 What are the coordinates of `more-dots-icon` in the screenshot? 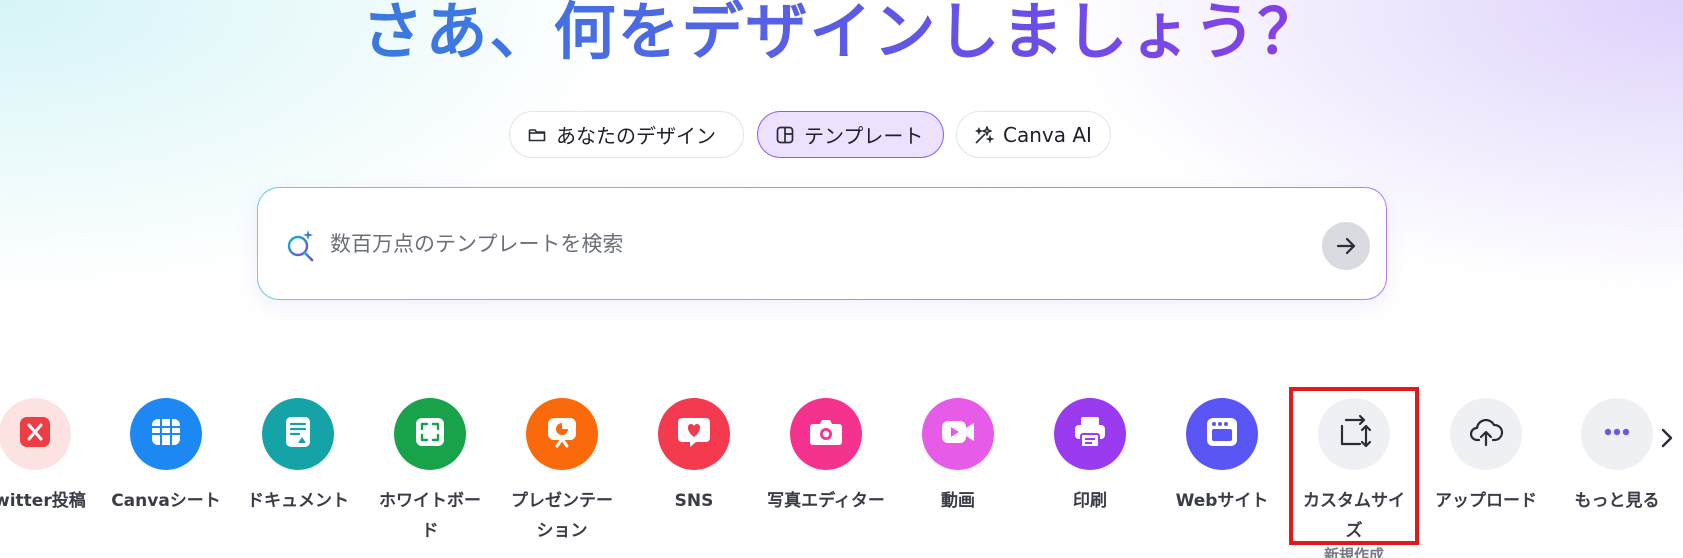 It's located at (1617, 434).